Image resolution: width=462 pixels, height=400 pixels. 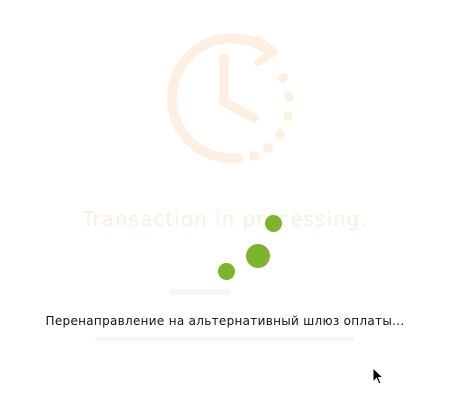 I want to click on loading-dots-icon, so click(x=250, y=245).